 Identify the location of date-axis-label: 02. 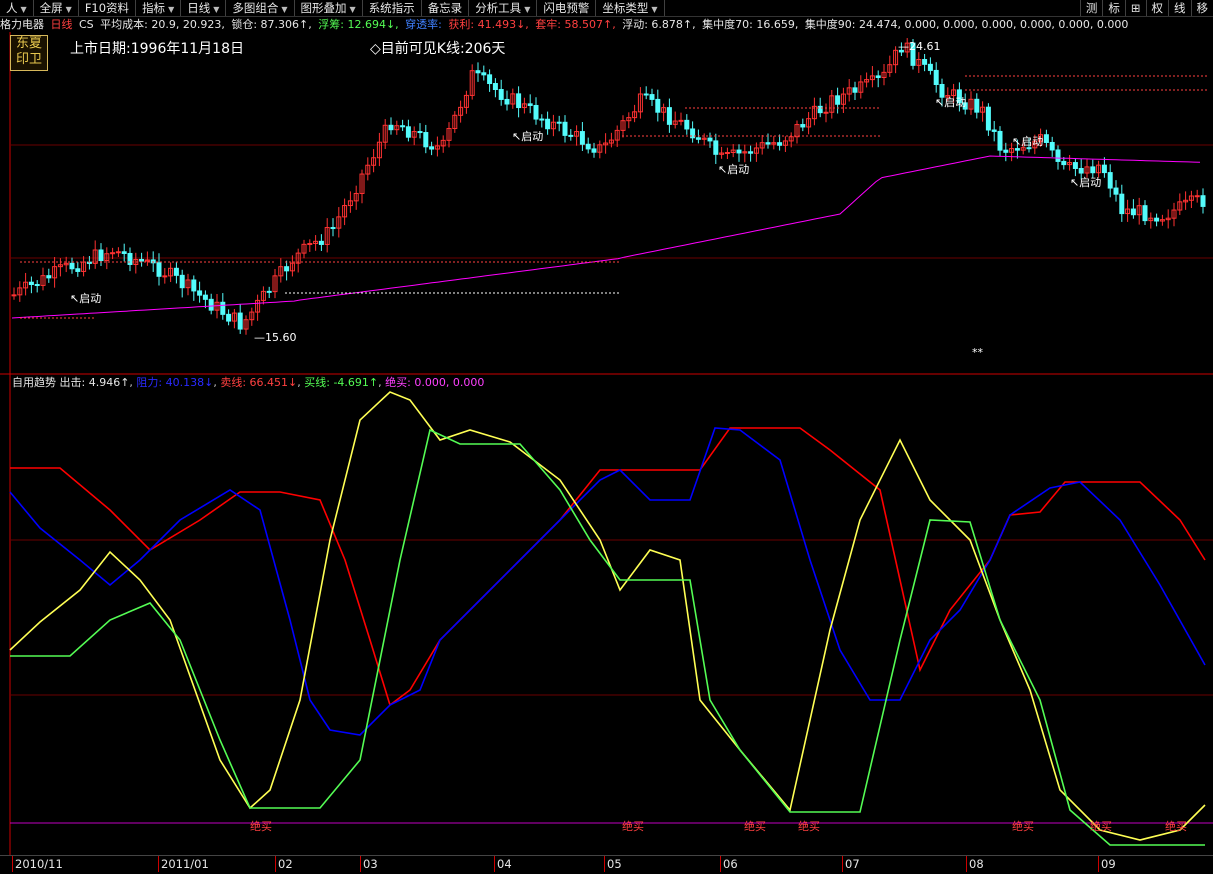
(284, 864).